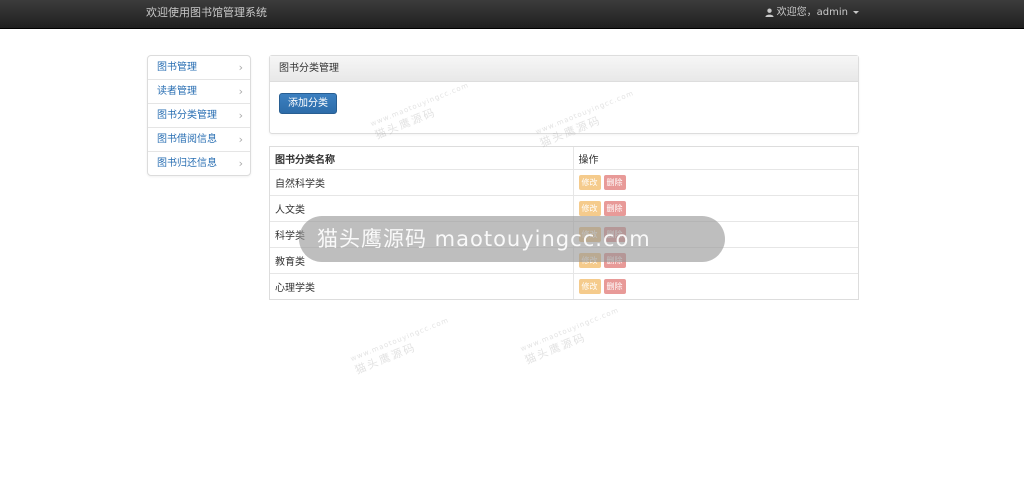 The height and width of the screenshot is (478, 1024). I want to click on user-menu: 欢迎您，admin, so click(812, 14).